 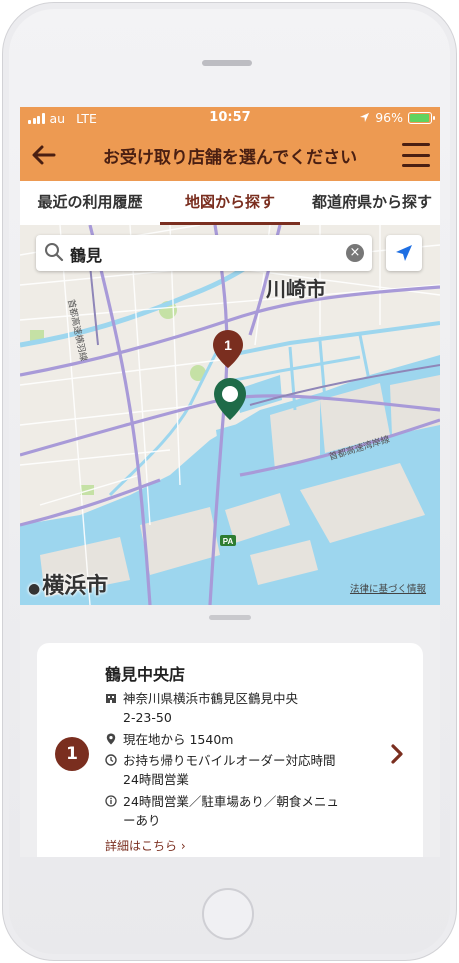 What do you see at coordinates (365, 117) in the screenshot?
I see `location-arrow-icon` at bounding box center [365, 117].